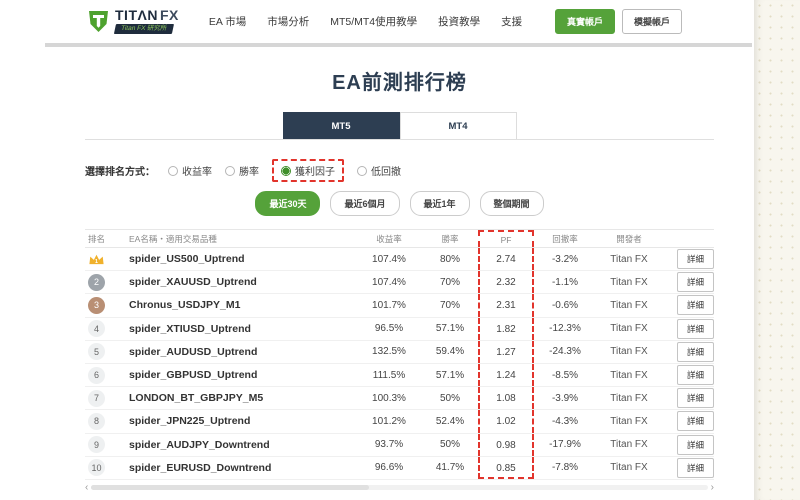 The image size is (800, 500). I want to click on ea-name: spider_GBPUSD_Uptrend, so click(242, 375).